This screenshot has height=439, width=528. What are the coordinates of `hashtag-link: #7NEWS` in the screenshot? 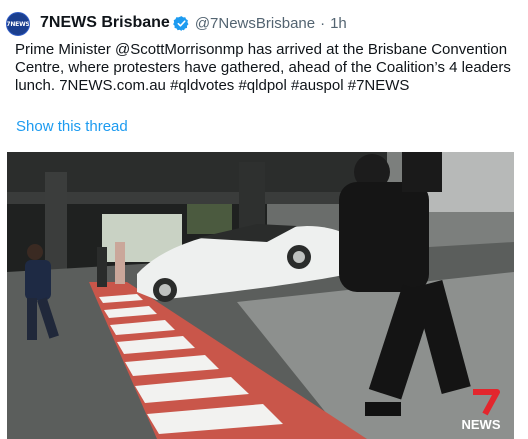 It's located at (379, 85).